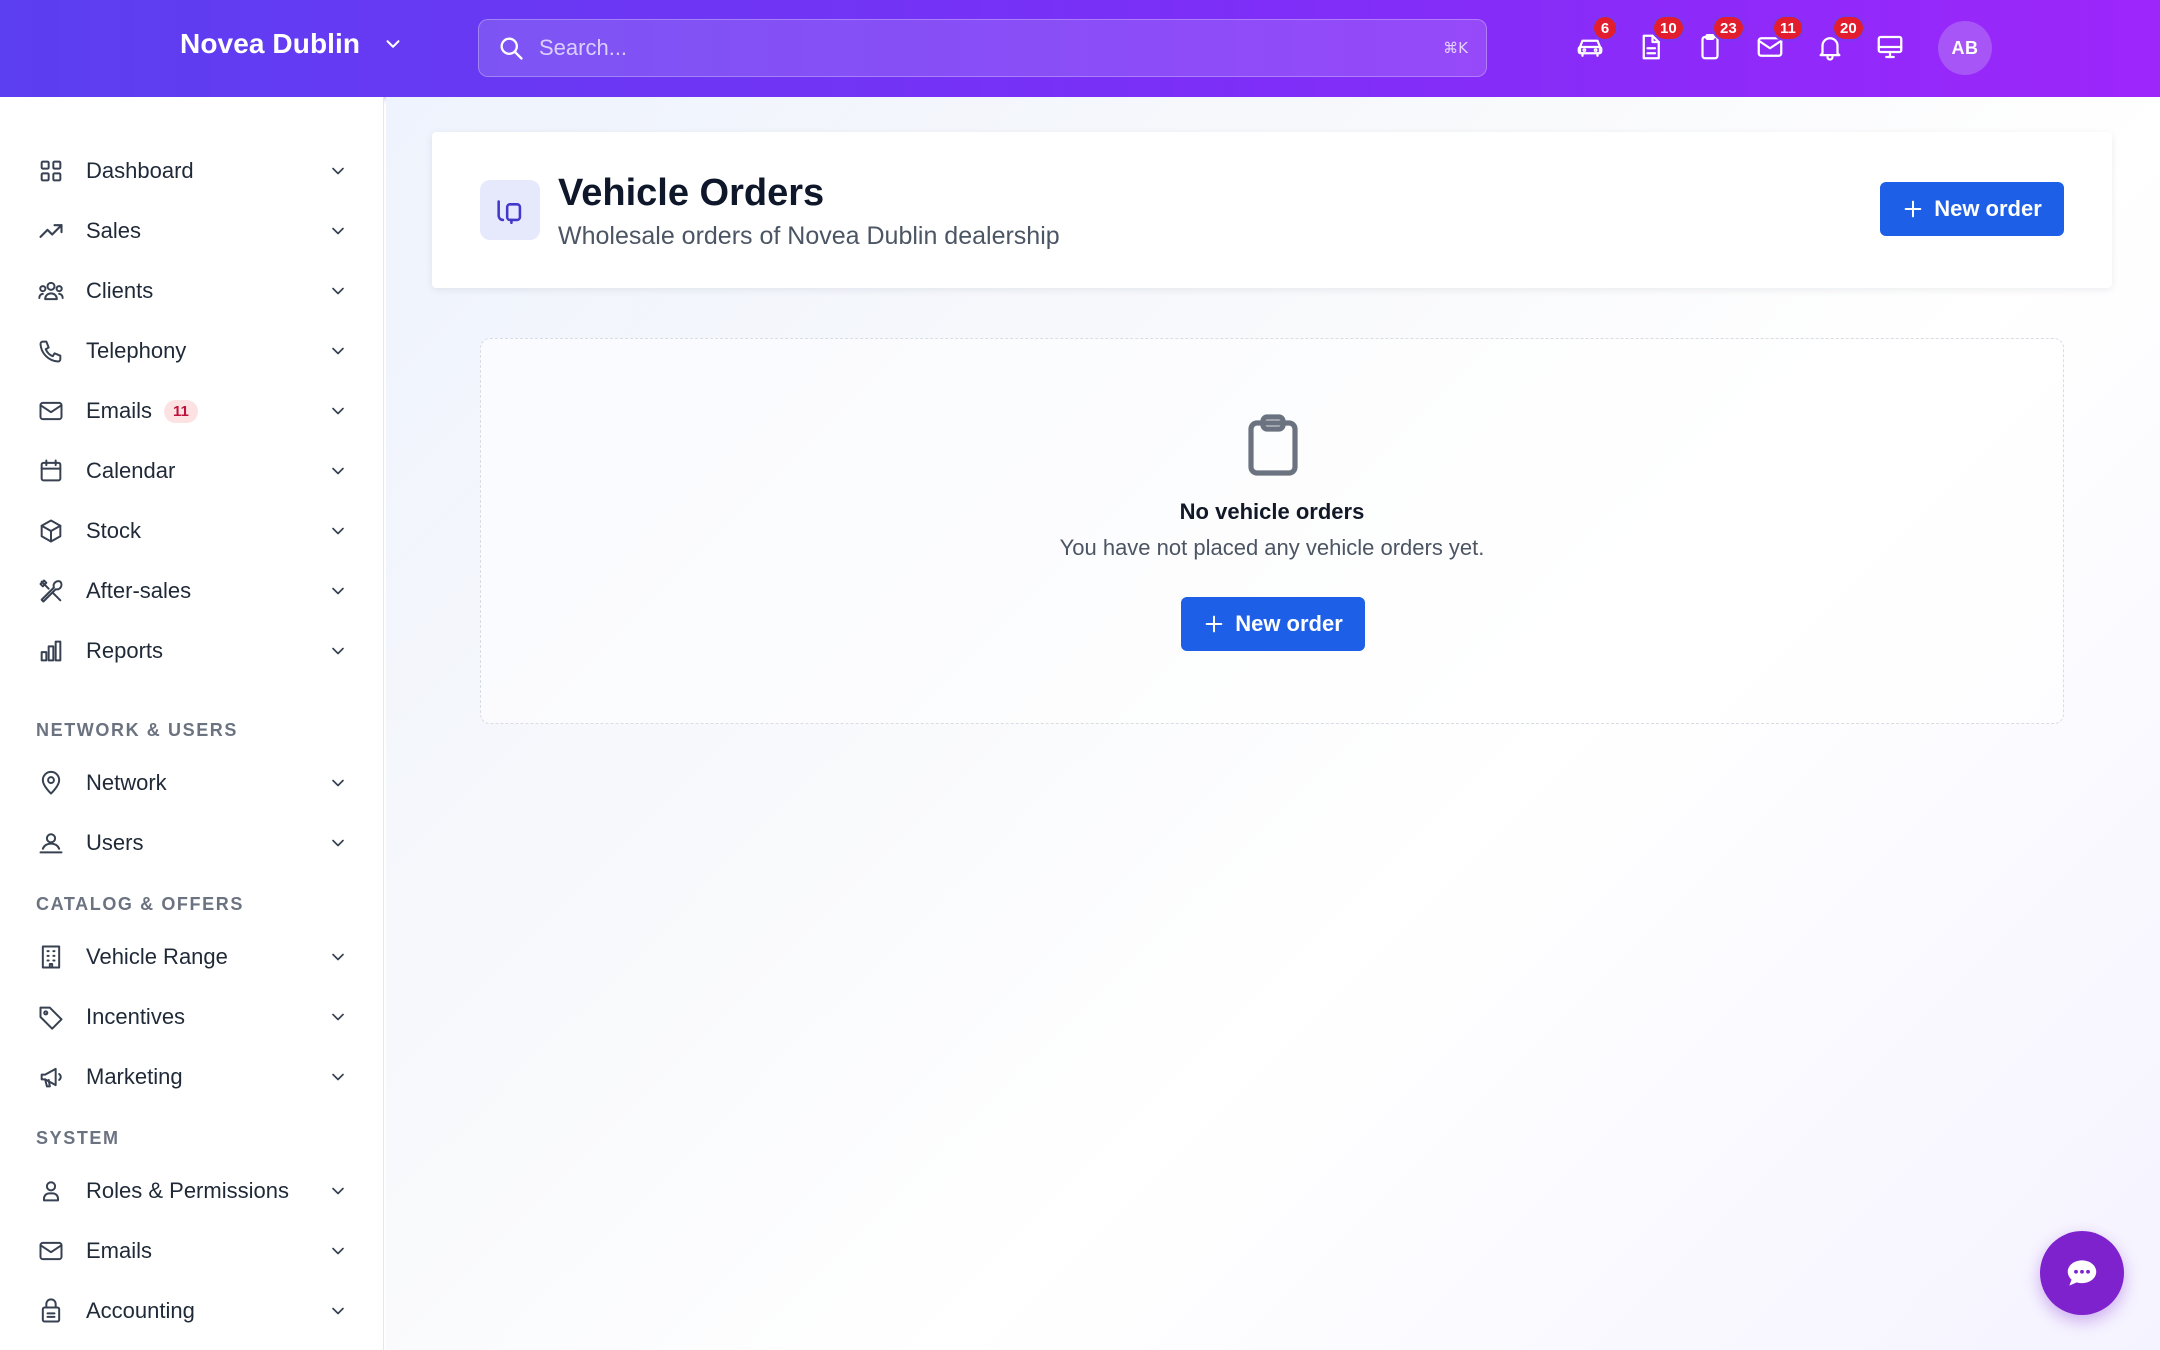 This screenshot has width=2160, height=1350. What do you see at coordinates (51, 651) in the screenshot?
I see `bar-chart-icon` at bounding box center [51, 651].